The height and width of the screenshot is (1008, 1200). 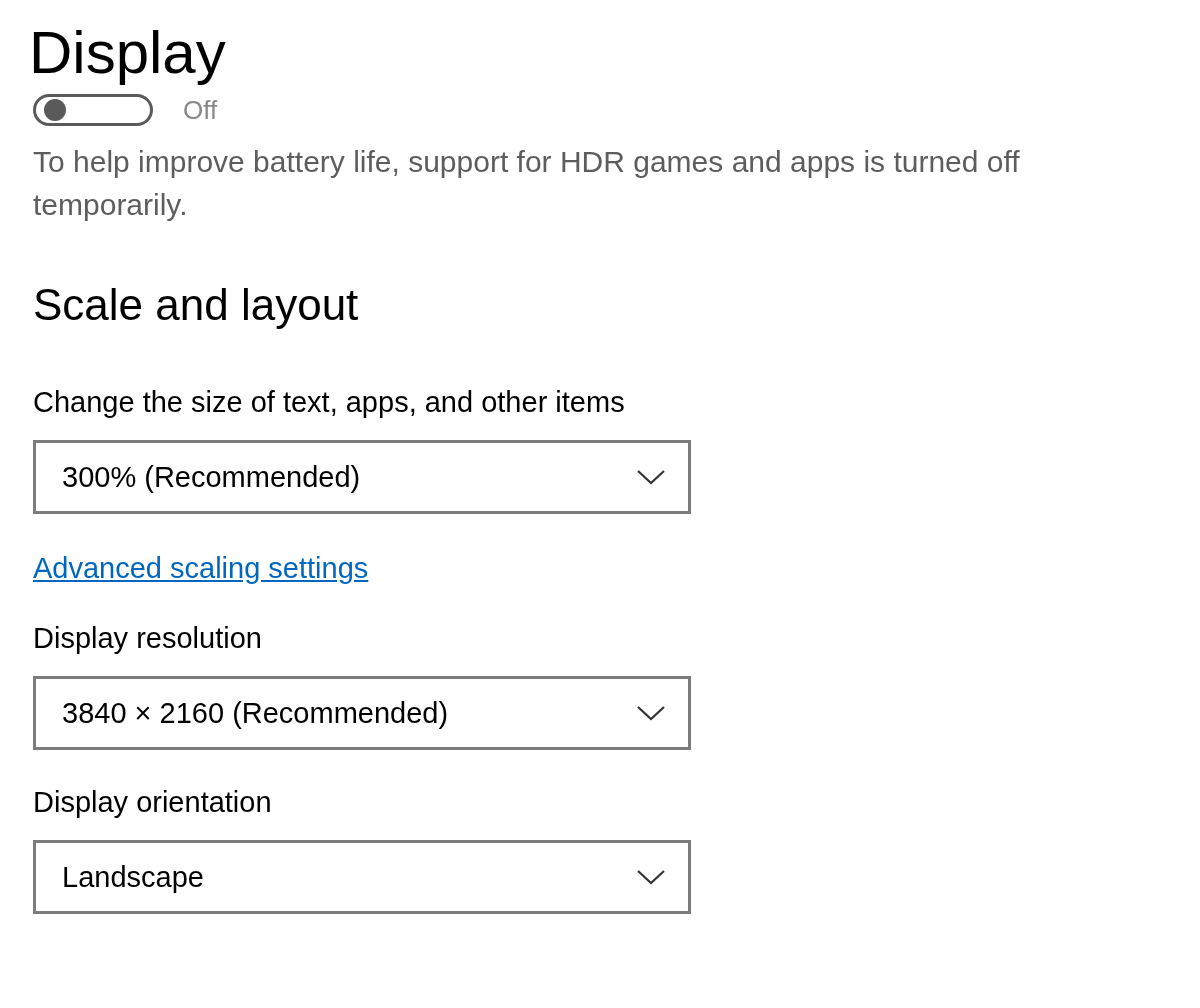 I want to click on page-title: Display, so click(x=128, y=53).